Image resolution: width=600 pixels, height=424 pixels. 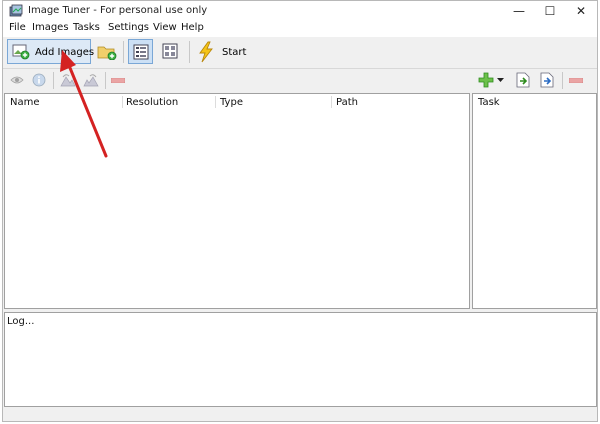 I want to click on annotation-arrow, so click(x=84, y=104).